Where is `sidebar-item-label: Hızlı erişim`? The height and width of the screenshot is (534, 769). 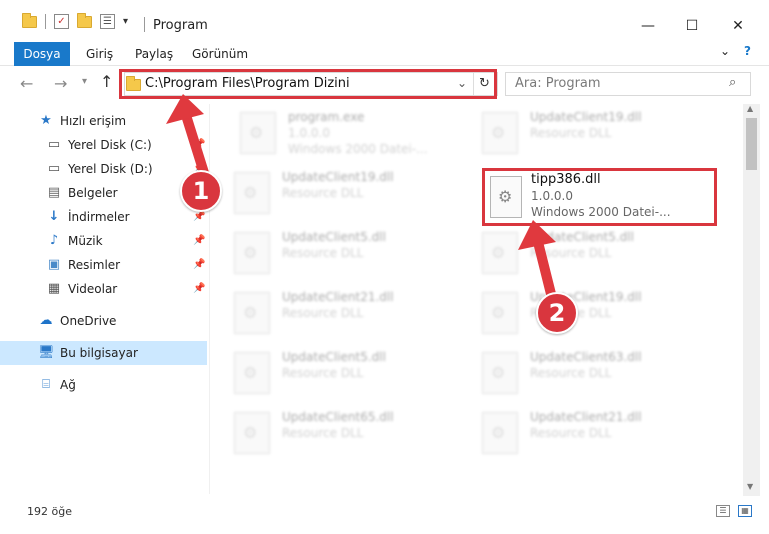 sidebar-item-label: Hızlı erişim is located at coordinates (93, 121).